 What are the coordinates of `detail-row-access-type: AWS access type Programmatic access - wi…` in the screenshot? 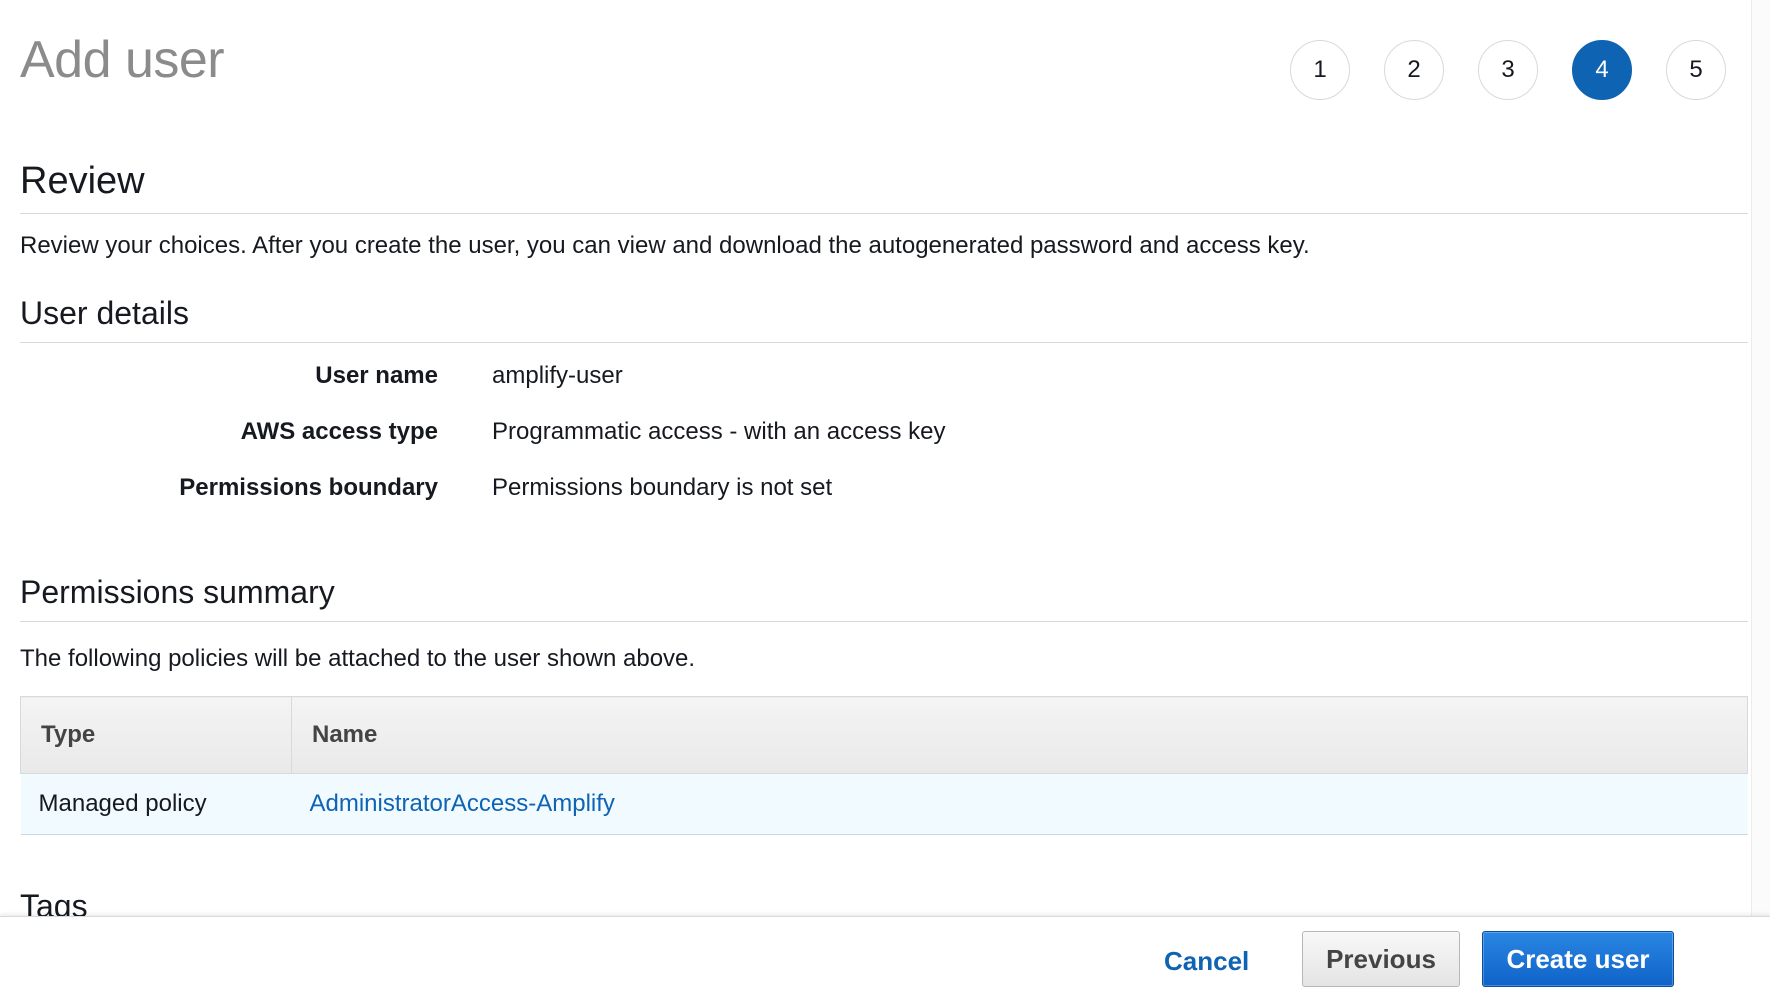 It's located at (884, 446).